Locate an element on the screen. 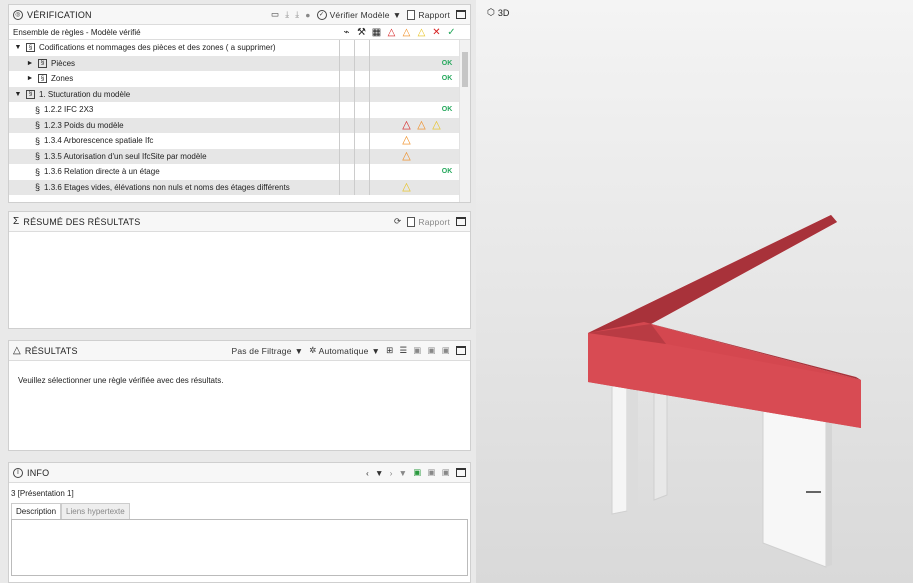 This screenshot has width=913, height=583. clipboard-green-icon: ▣ is located at coordinates (417, 472).